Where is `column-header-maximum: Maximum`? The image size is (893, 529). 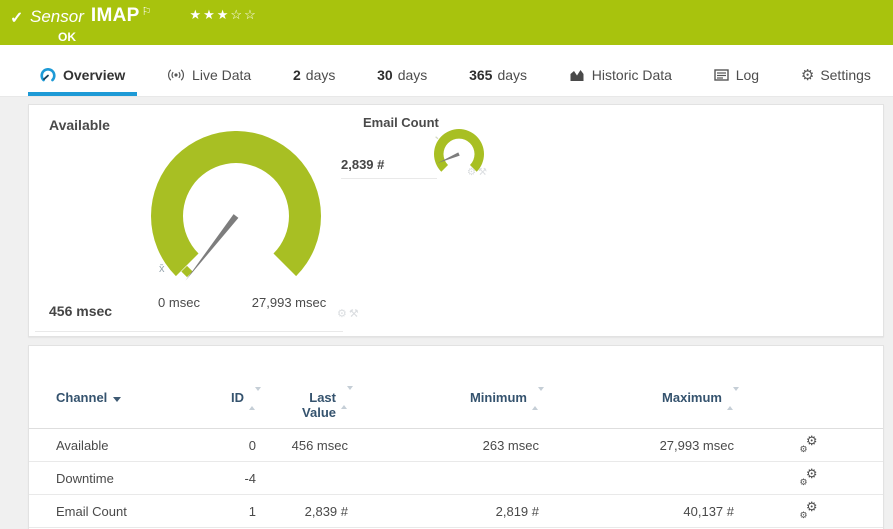
column-header-maximum: Maximum is located at coordinates (639, 399).